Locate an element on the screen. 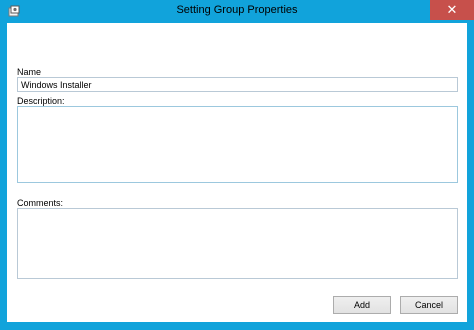  close-icon: ✕ is located at coordinates (452, 9).